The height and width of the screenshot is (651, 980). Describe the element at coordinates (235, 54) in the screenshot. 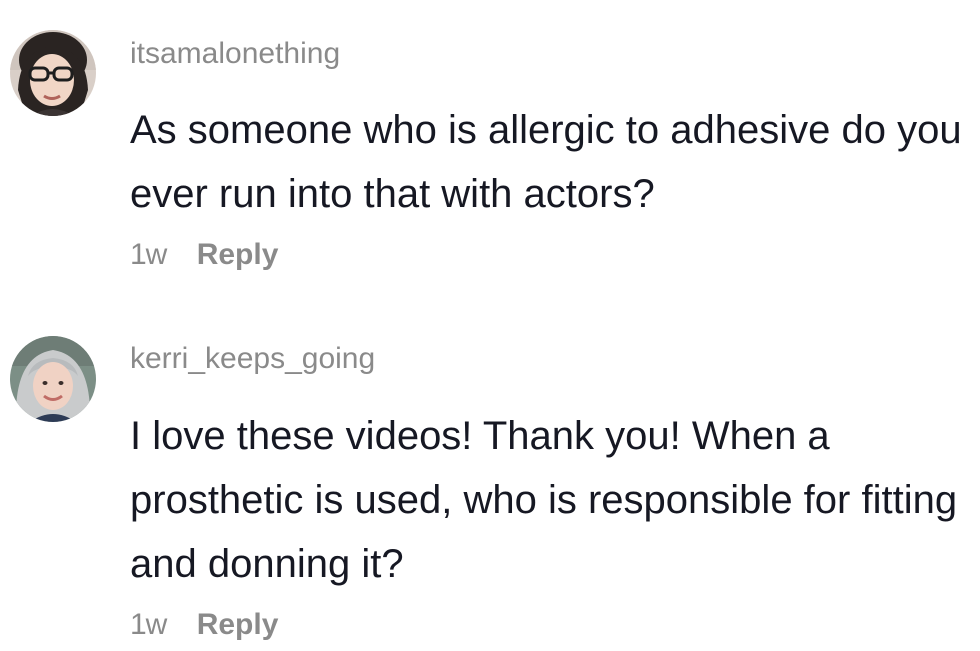

I see `username: itsamalonething` at that location.